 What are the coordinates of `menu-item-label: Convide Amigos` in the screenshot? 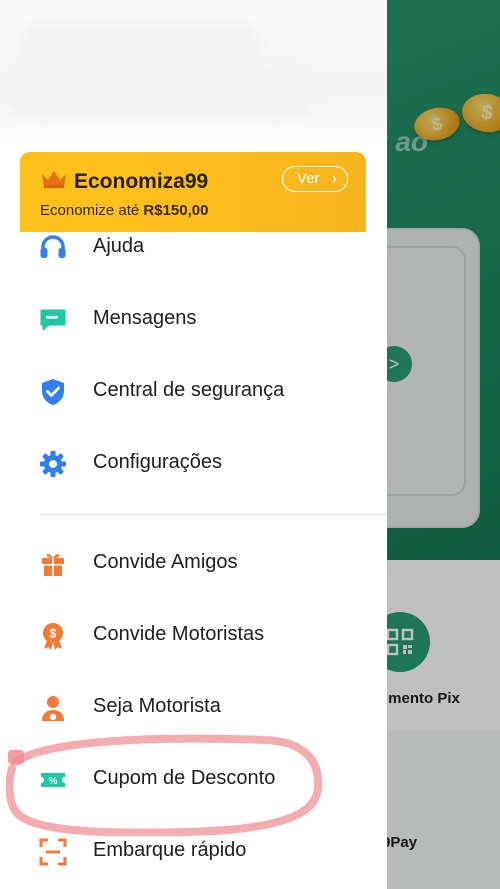 It's located at (165, 562).